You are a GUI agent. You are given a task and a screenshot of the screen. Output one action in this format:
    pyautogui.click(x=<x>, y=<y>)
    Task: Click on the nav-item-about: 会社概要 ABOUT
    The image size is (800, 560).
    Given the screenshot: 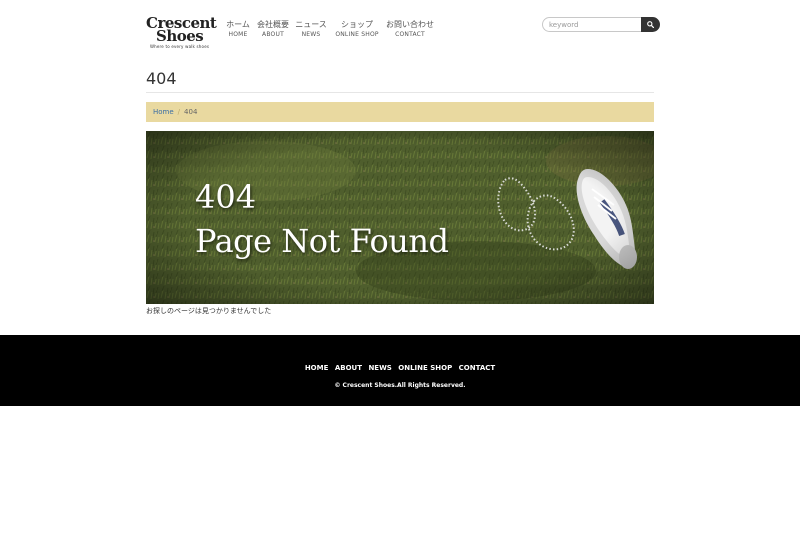 What is the action you would take?
    pyautogui.click(x=273, y=30)
    